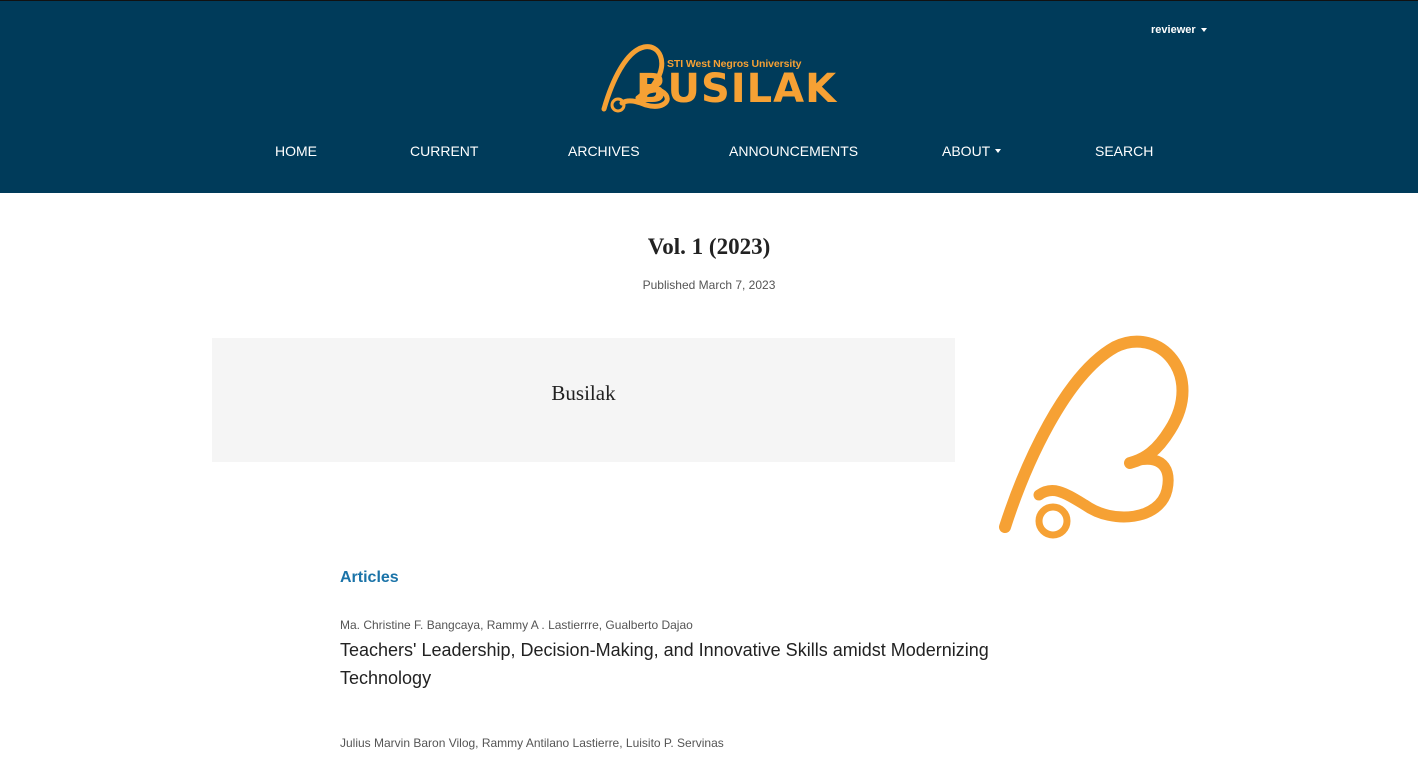 Image resolution: width=1418 pixels, height=757 pixels. I want to click on nav-home: HOME, so click(296, 151).